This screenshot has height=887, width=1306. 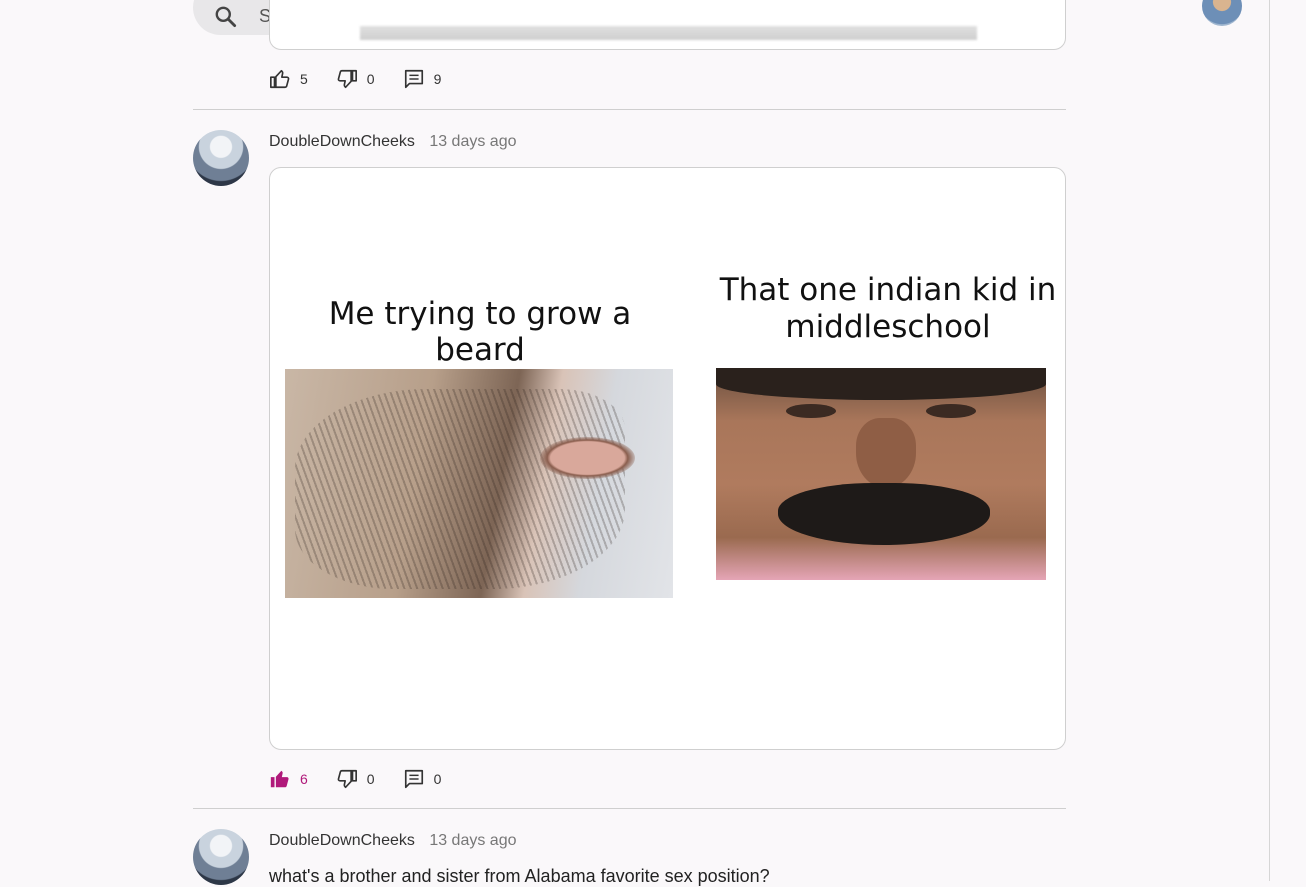 I want to click on comment-count: 9, so click(x=437, y=79).